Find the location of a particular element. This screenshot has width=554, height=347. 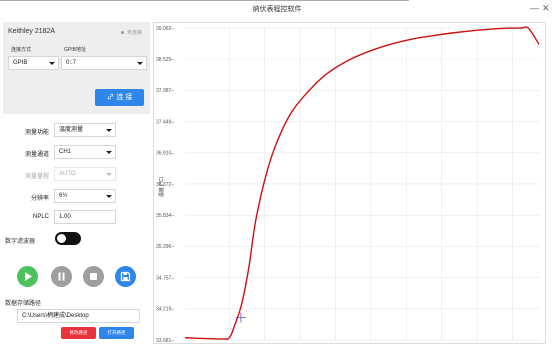

y-tick-label: 35.834– is located at coordinates (165, 216).